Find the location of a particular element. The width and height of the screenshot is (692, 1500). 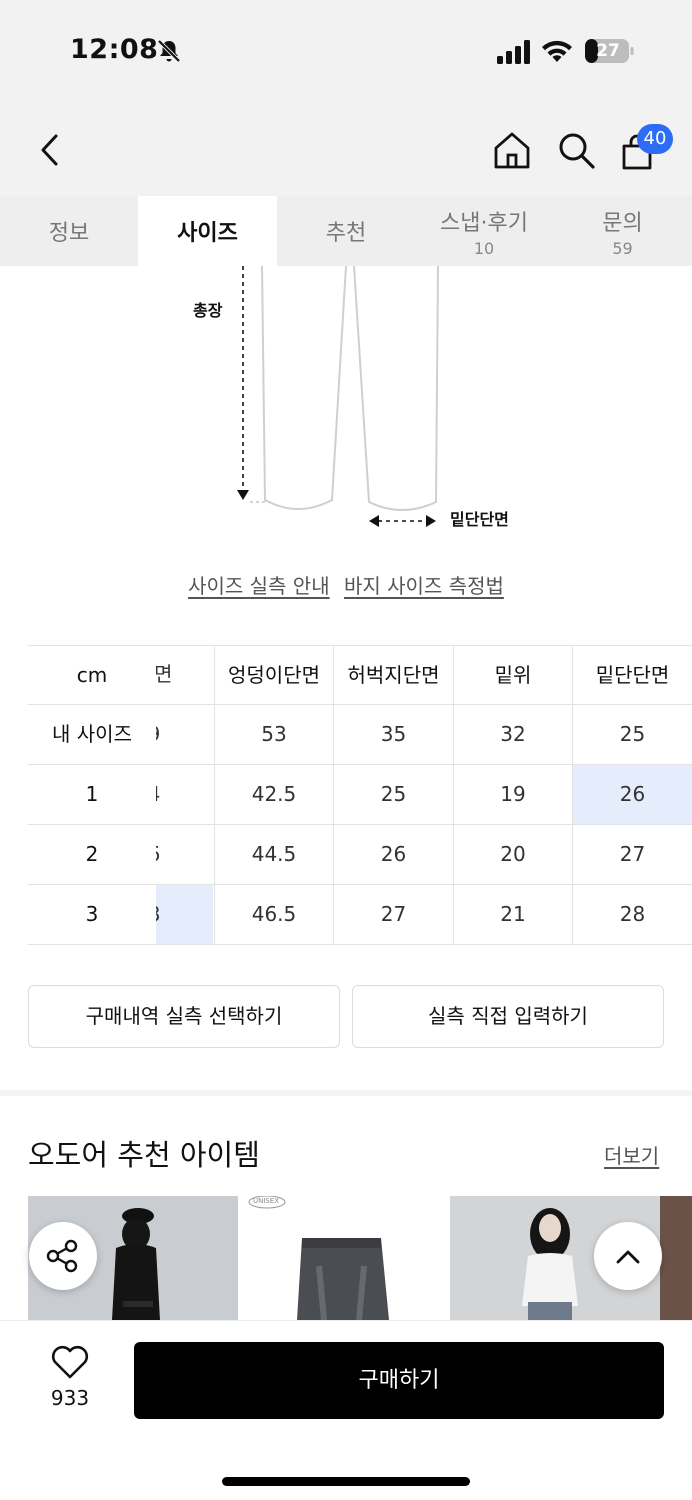

table-row: 1 42.5 25 19 26 is located at coordinates (360, 795).